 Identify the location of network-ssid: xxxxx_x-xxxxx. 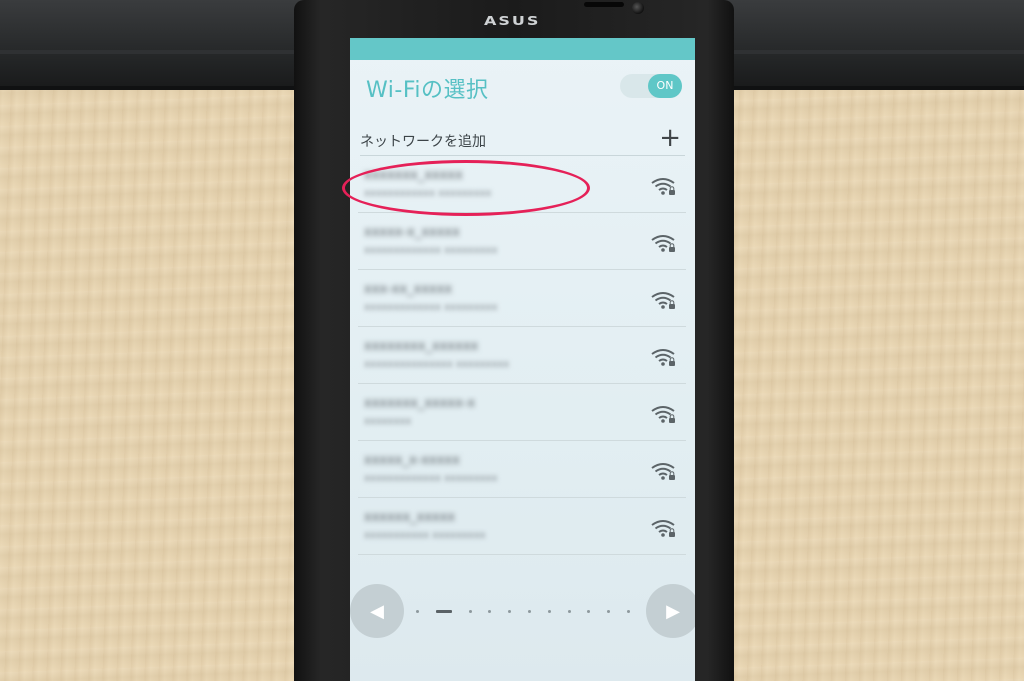
(412, 460).